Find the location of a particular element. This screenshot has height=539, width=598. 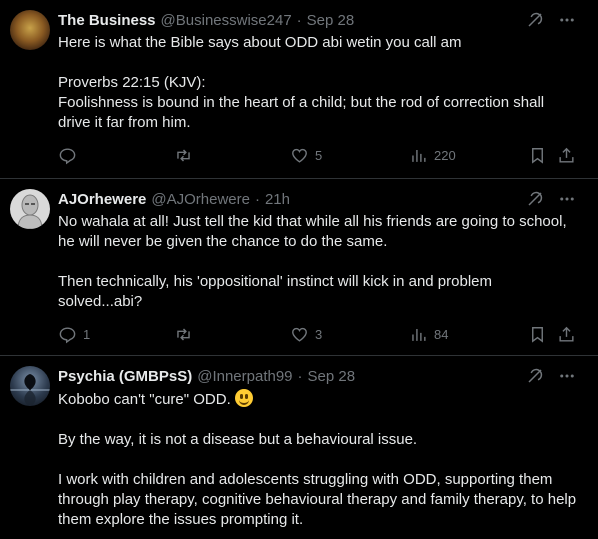

author-handle: @Innerpath99 is located at coordinates (244, 376).